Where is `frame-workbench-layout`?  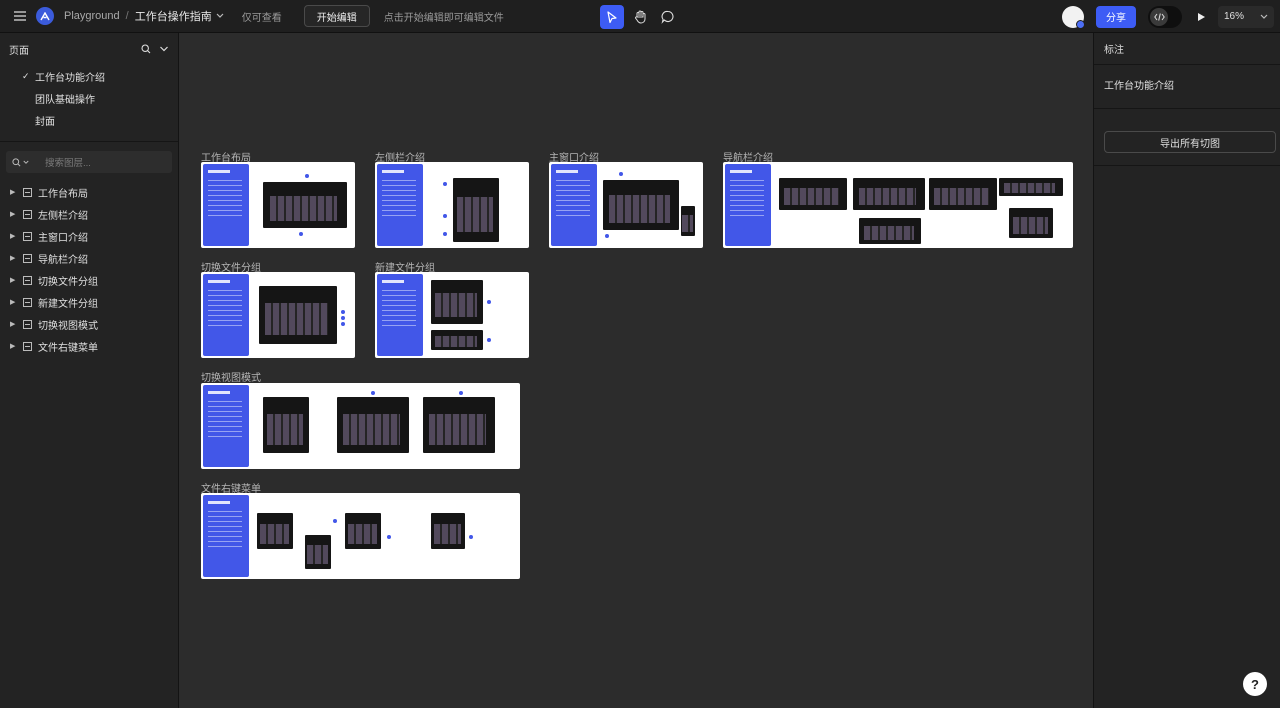 frame-workbench-layout is located at coordinates (278, 205).